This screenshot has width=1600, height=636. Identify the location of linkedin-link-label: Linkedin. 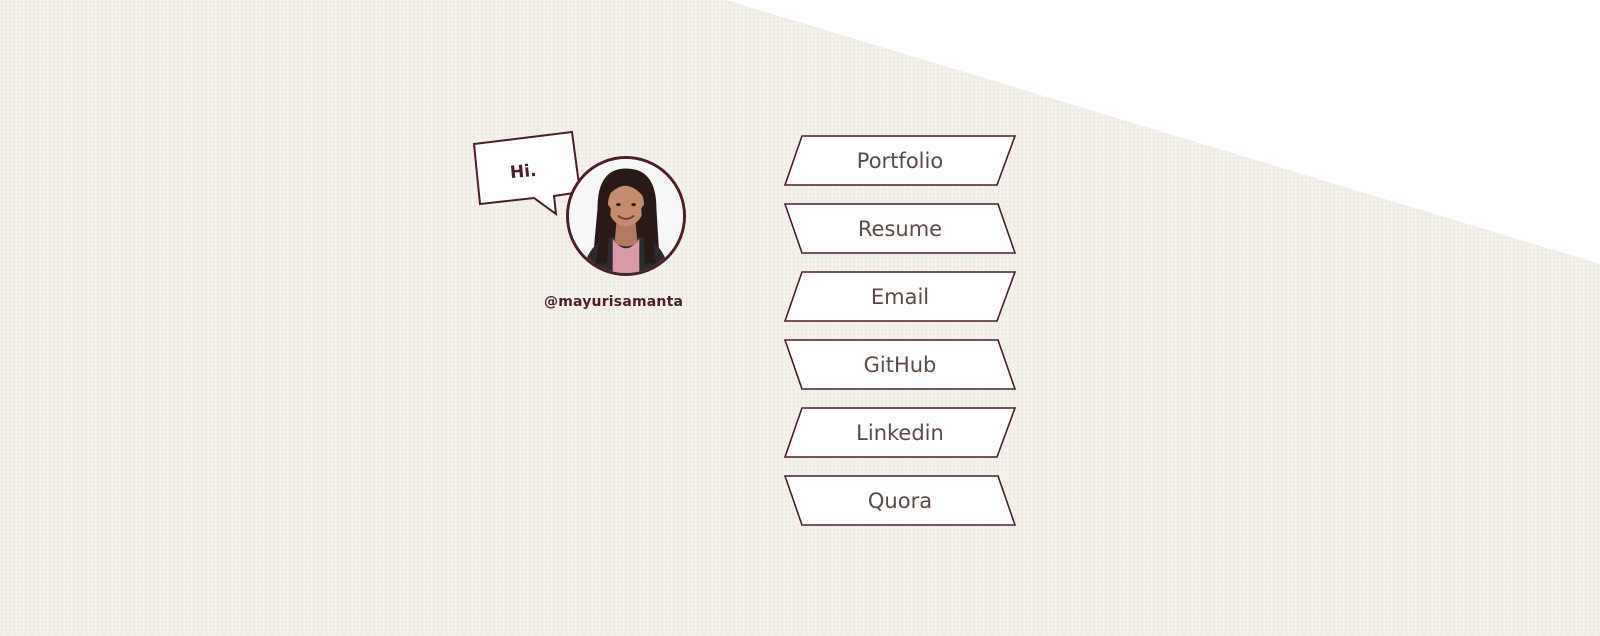
(900, 432).